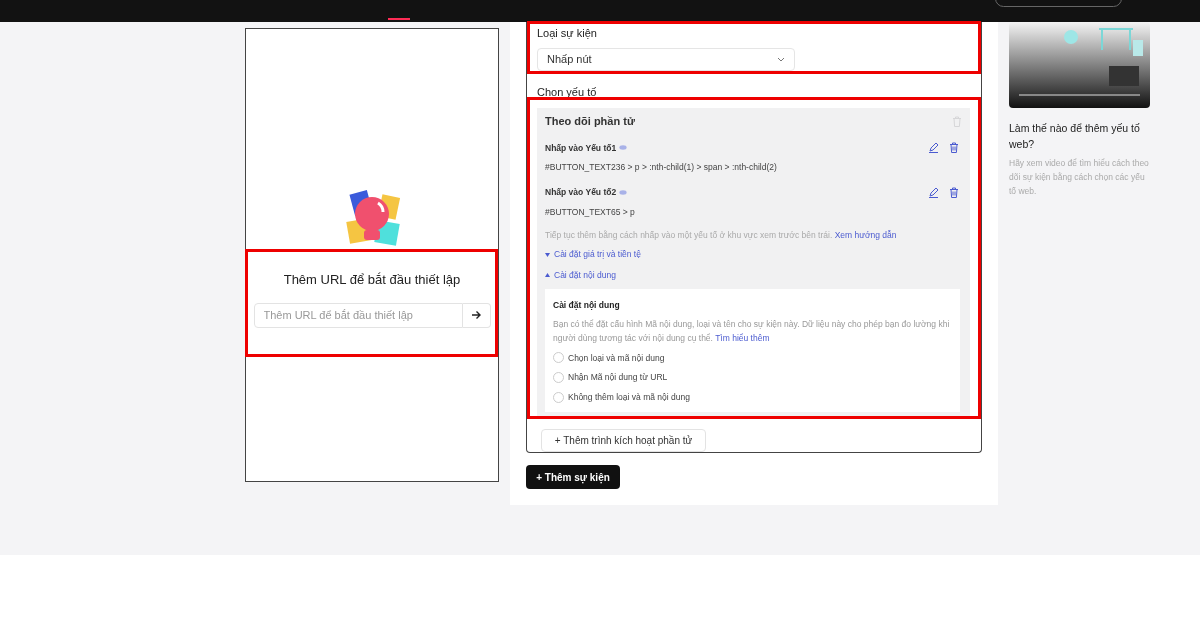  What do you see at coordinates (666, 59) in the screenshot?
I see `event-type-dropdown: Nhấp nút` at bounding box center [666, 59].